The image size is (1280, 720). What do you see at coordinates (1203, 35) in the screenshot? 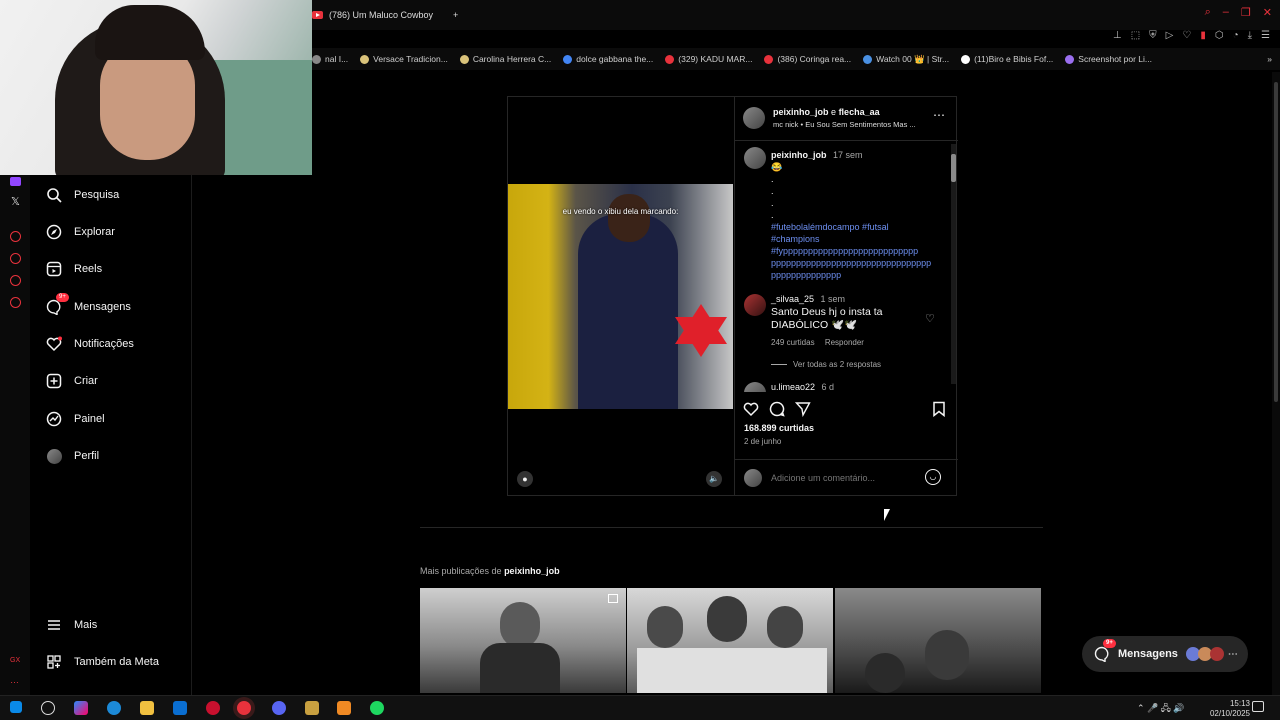
I see `battery-icon: ▮` at bounding box center [1203, 35].